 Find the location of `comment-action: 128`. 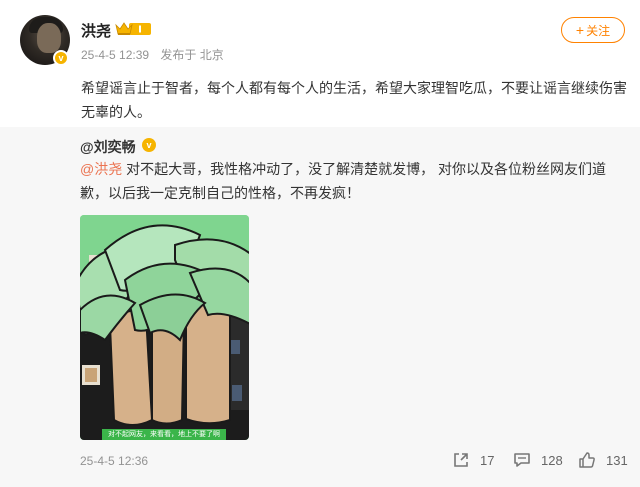

comment-action: 128 is located at coordinates (538, 460).